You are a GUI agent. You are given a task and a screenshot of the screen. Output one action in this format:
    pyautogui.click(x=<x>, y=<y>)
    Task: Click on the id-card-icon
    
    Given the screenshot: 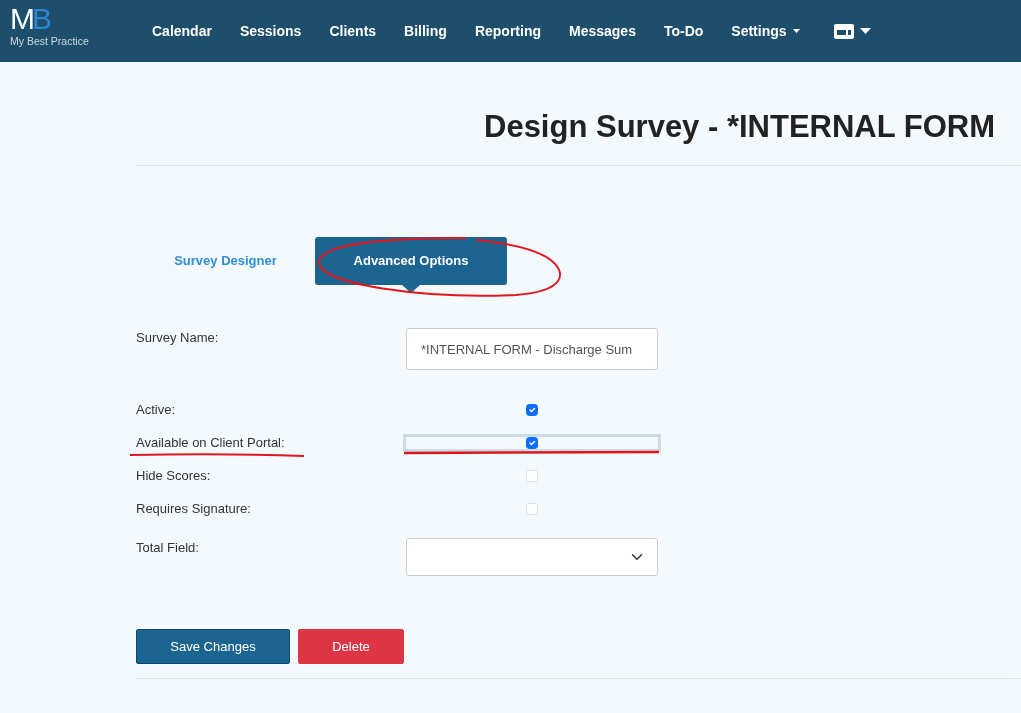 What is the action you would take?
    pyautogui.click(x=843, y=31)
    